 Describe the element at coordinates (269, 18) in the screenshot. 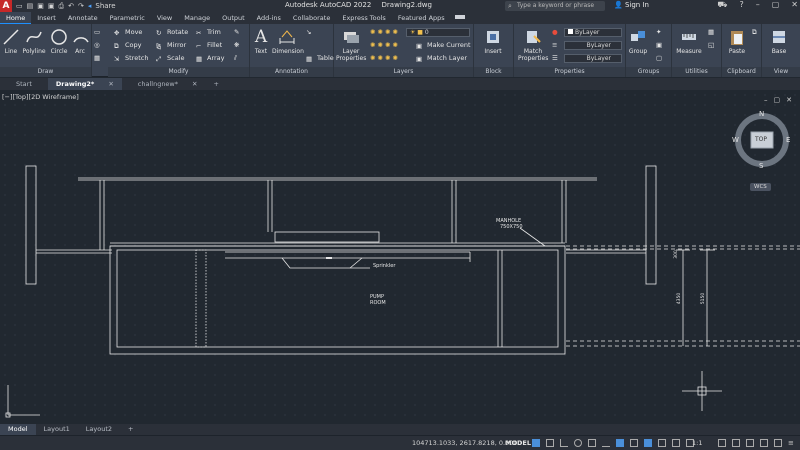

I see `tab-add-ins: Add-ins` at that location.